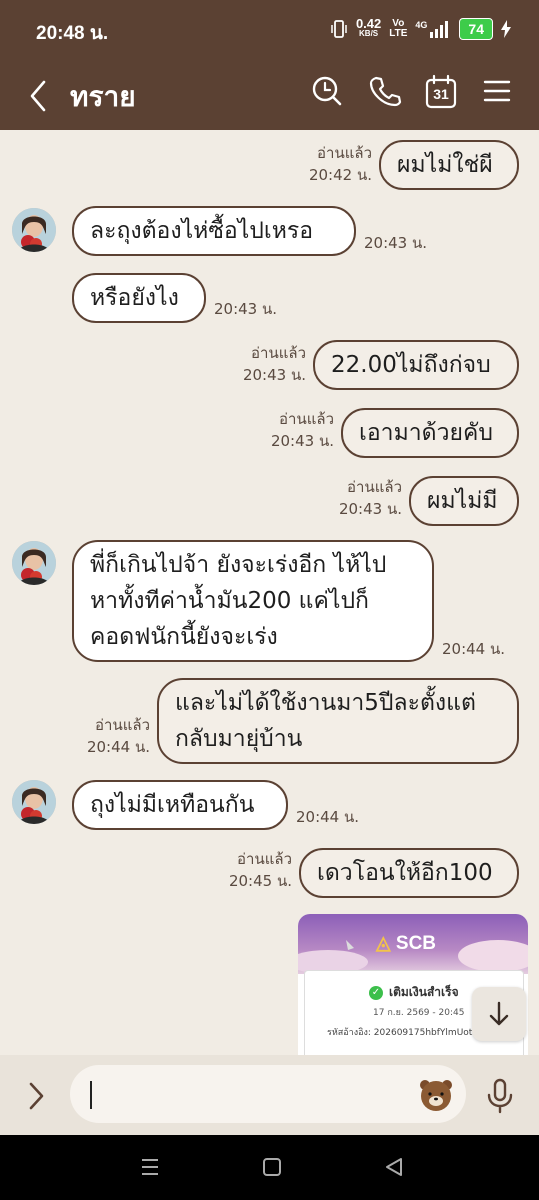 The image size is (539, 1200). I want to click on message-meta: อ่านแล้ว 20:42 น., so click(336, 164).